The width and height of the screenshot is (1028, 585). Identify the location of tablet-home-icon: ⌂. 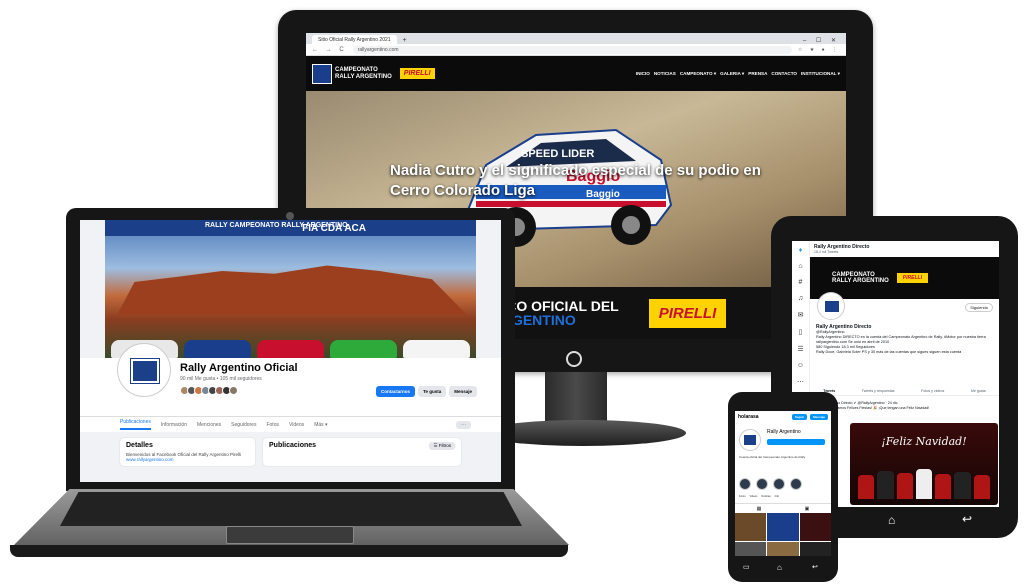
(891, 520).